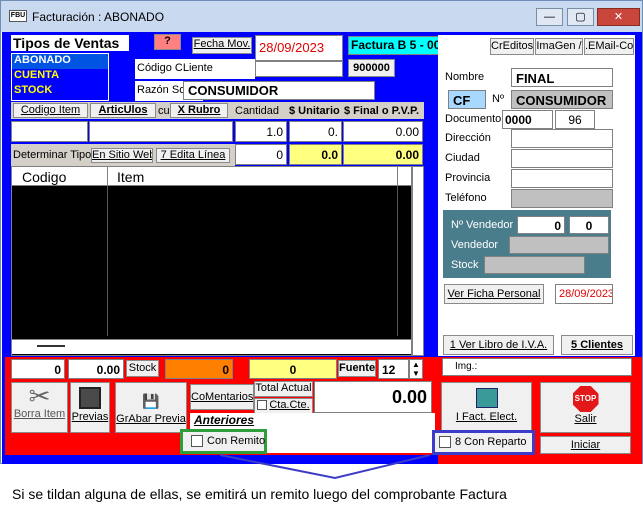 The image size is (643, 518). I want to click on annotation-lines, so click(325, 467).